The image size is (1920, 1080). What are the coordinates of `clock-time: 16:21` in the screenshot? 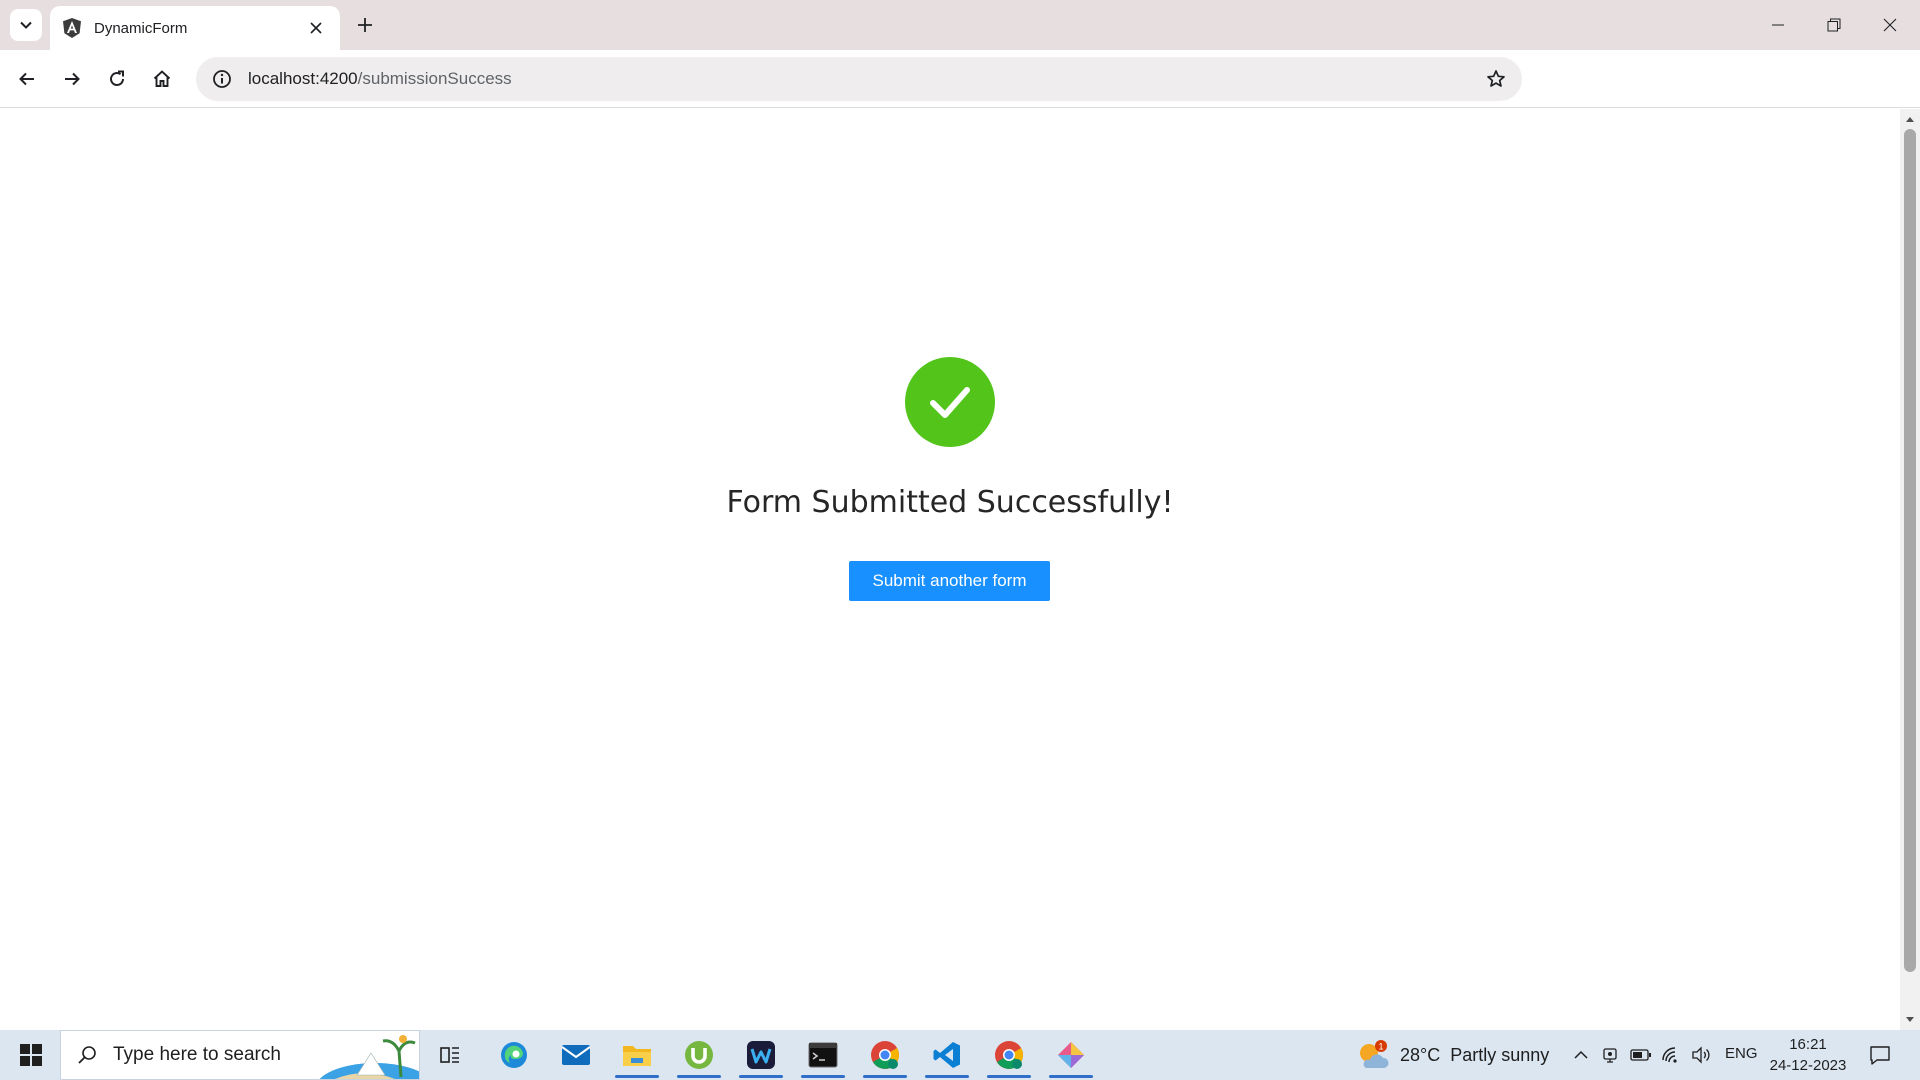 It's located at (1808, 1044).